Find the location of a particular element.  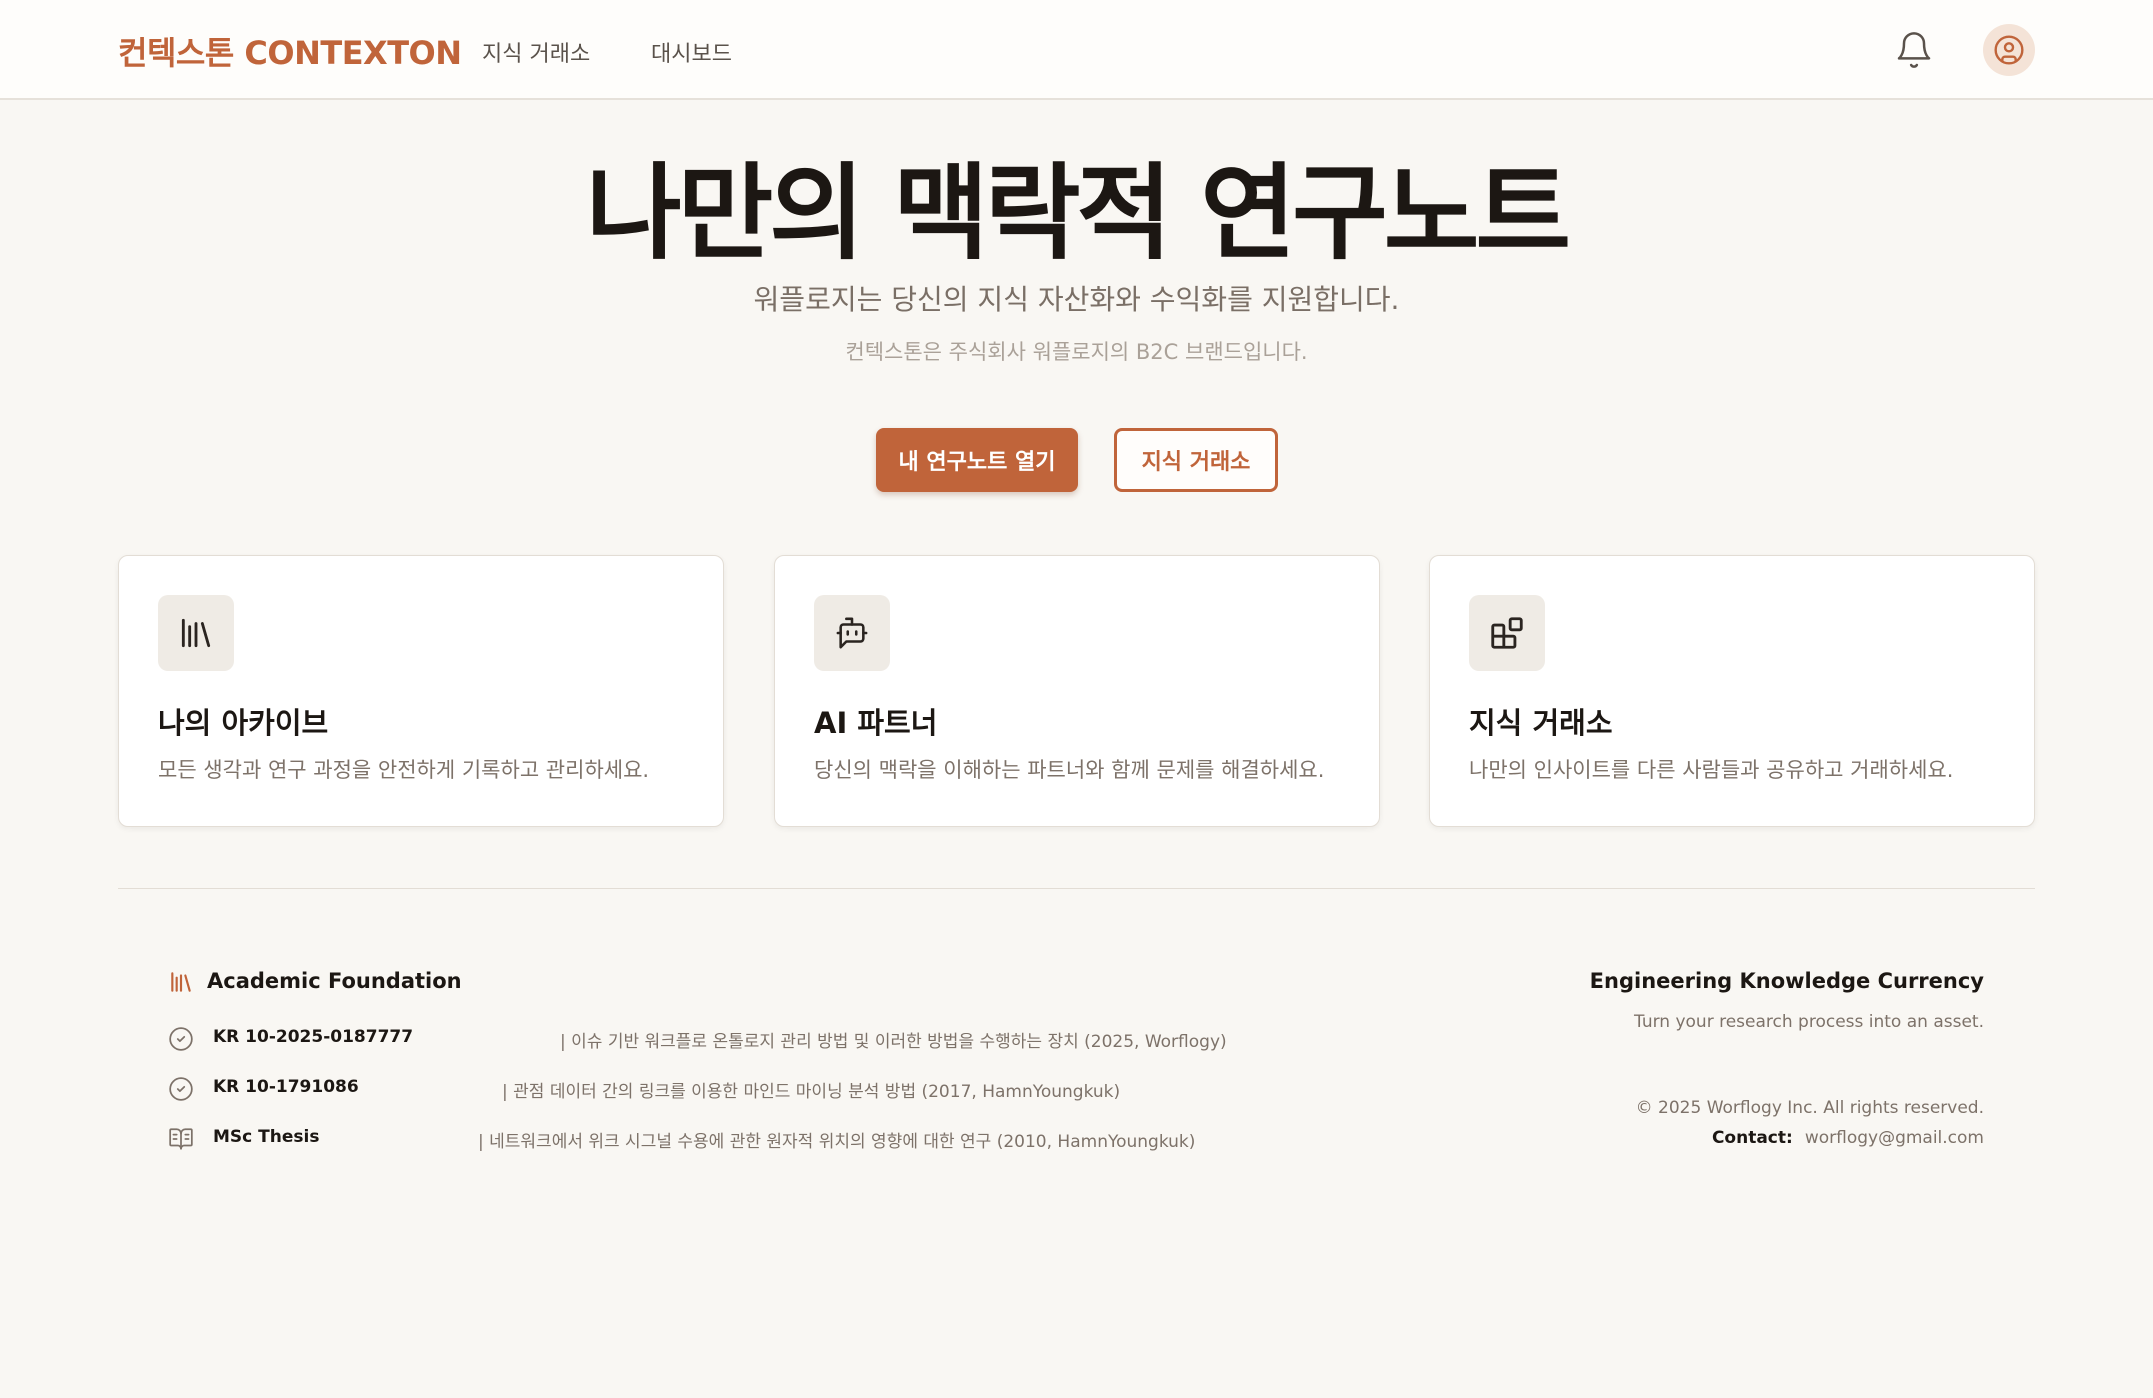

knowledge-exchange-button: 지식 거래소 is located at coordinates (1196, 460).